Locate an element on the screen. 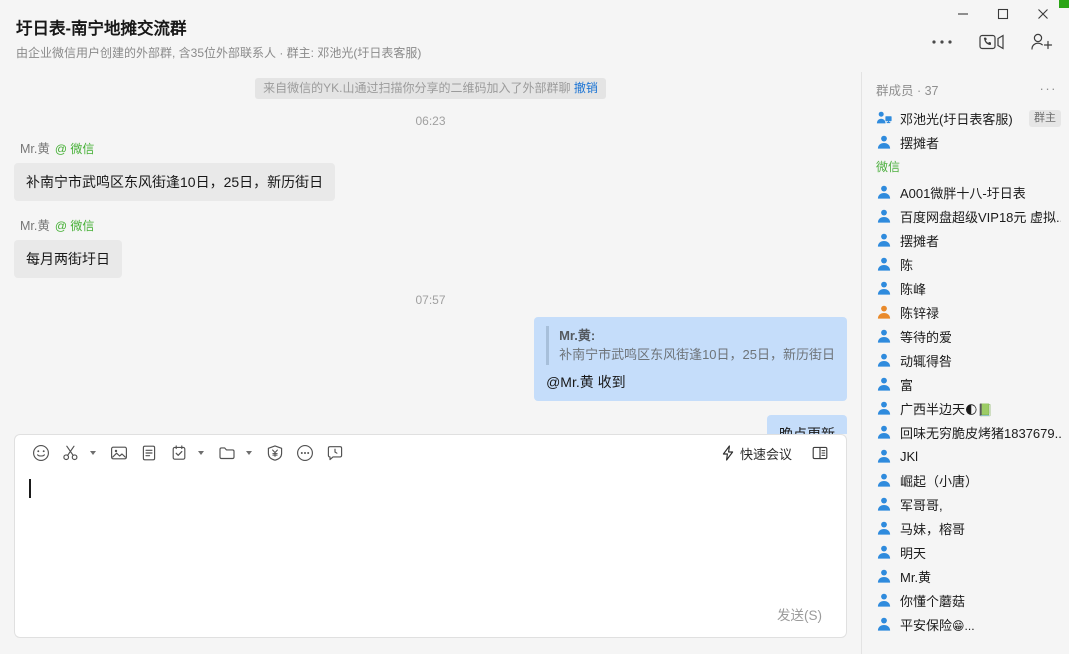 The height and width of the screenshot is (654, 1069). system-message: 来自微信的YK.山通过扫描你分享的二维码加入了外部群聊 撤销 is located at coordinates (430, 88).